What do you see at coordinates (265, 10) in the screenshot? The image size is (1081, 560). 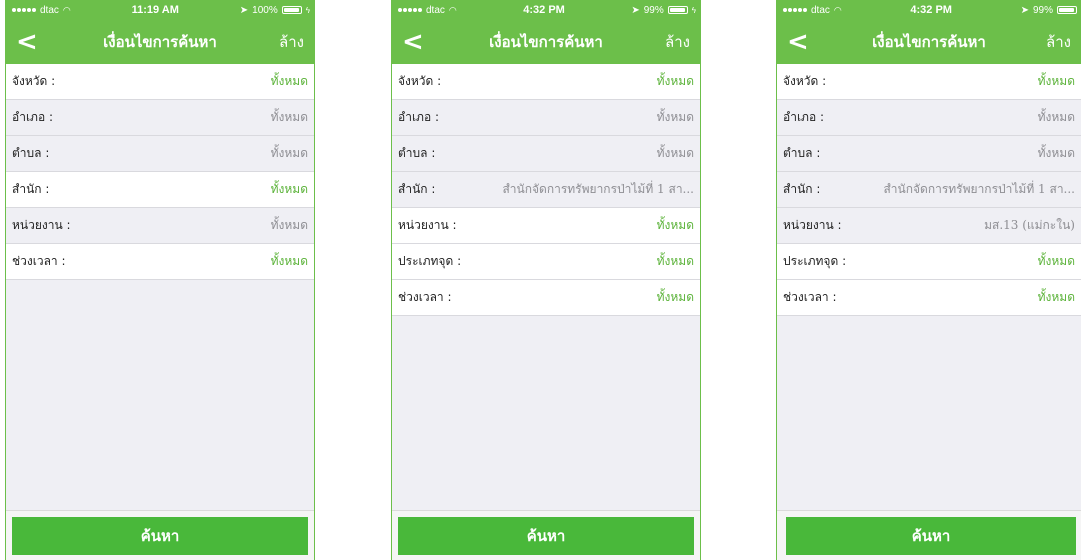 I see `battery-percent: 100%` at bounding box center [265, 10].